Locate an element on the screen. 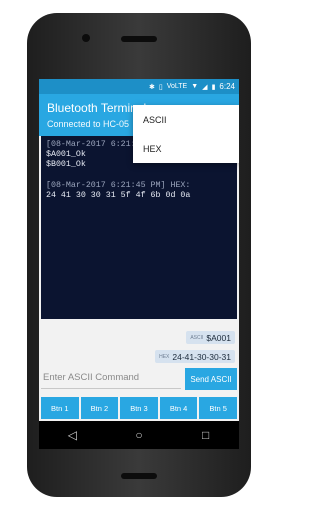 The width and height of the screenshot is (320, 512). clock: 6:24 is located at coordinates (227, 86).